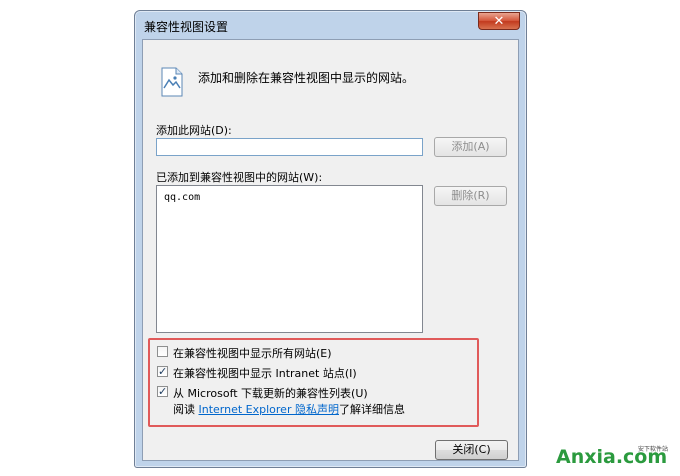  I want to click on list-item: qq.com, so click(182, 197).